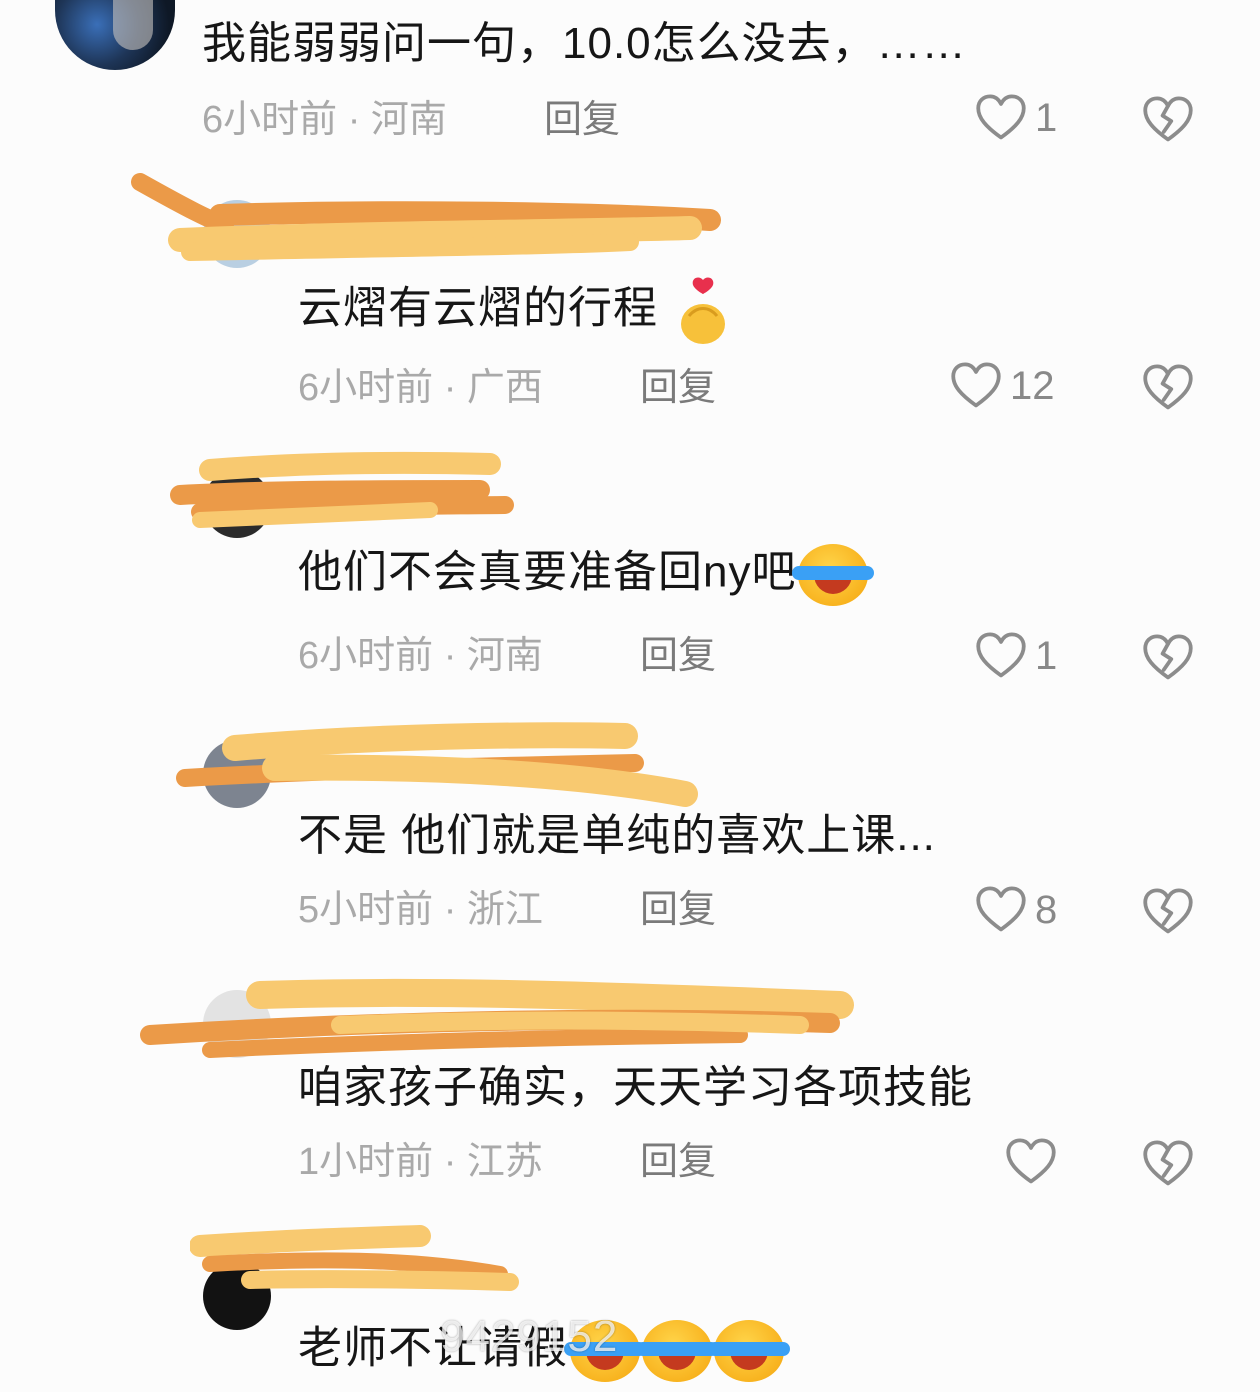  I want to click on watermark: 9429152, so click(529, 1336).